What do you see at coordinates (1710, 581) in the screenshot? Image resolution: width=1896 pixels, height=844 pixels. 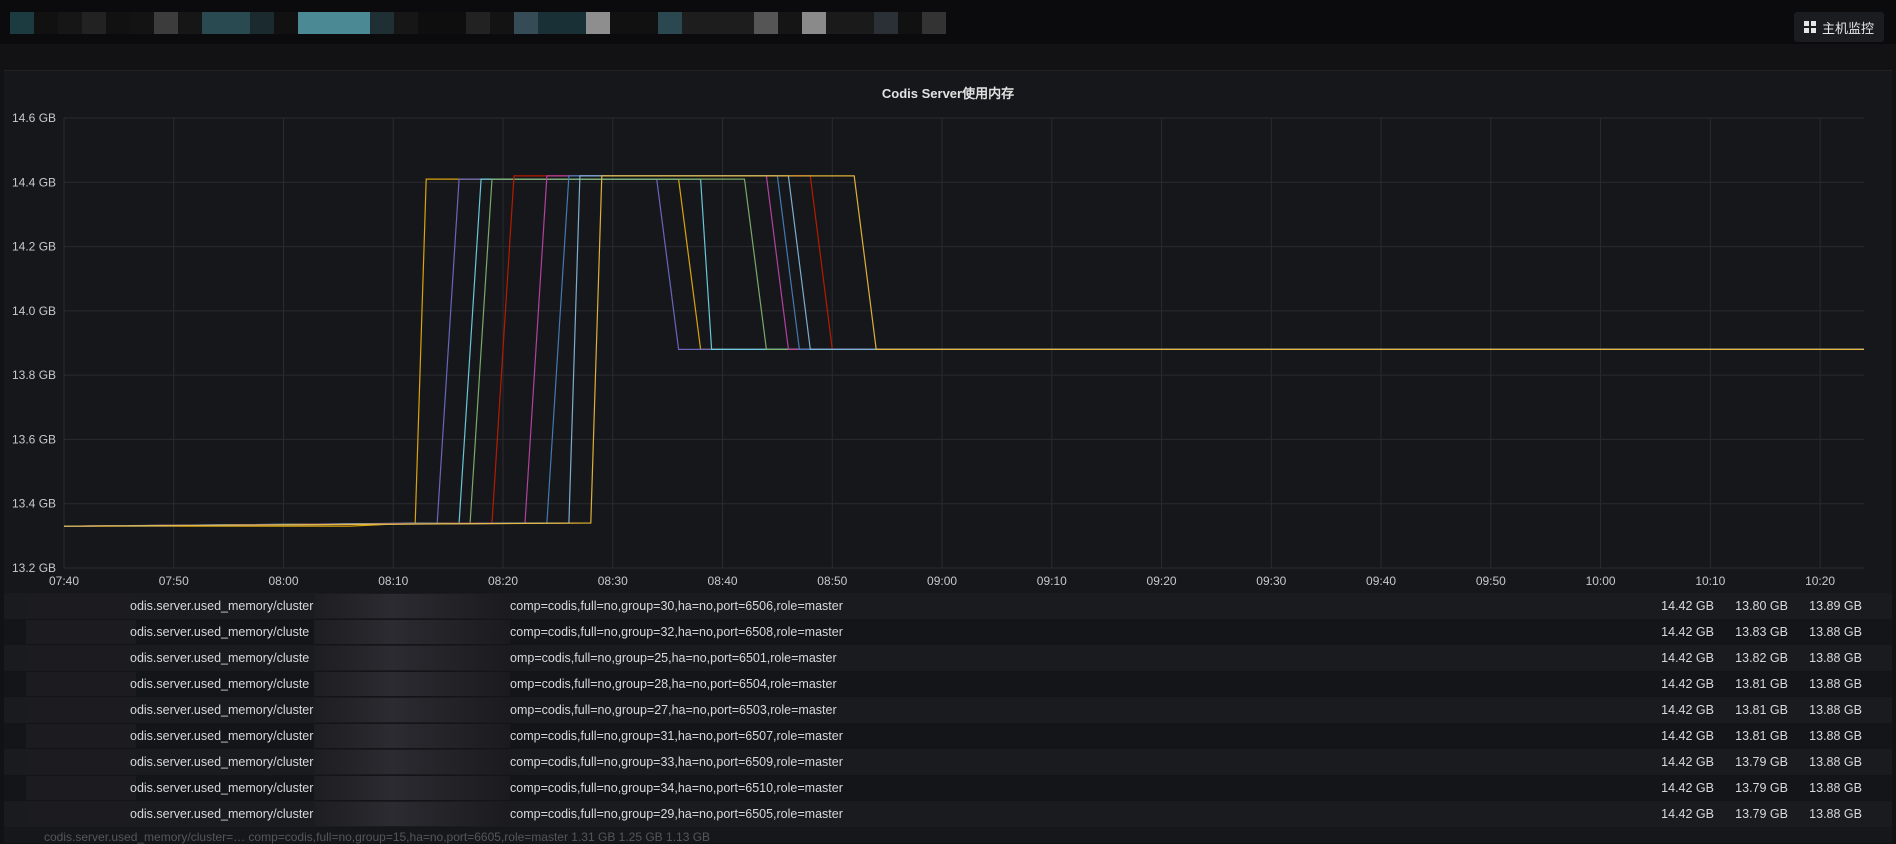 I see `x-tick-label: 10:10` at bounding box center [1710, 581].